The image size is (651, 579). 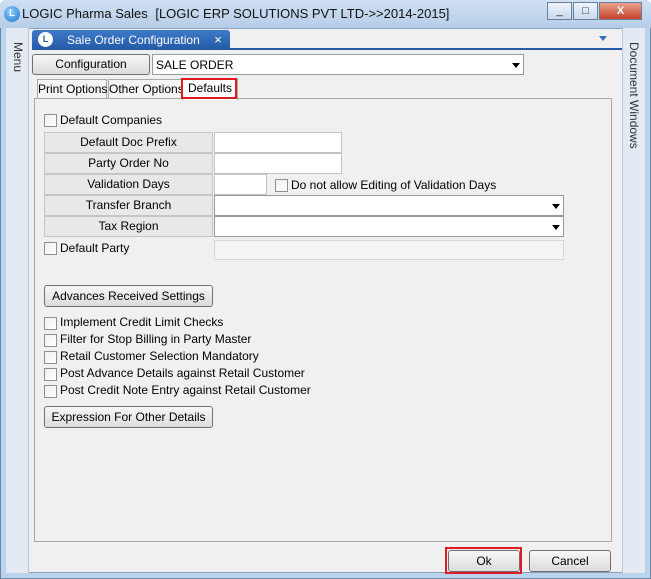 I want to click on check-post-credit-note, so click(x=50, y=391).